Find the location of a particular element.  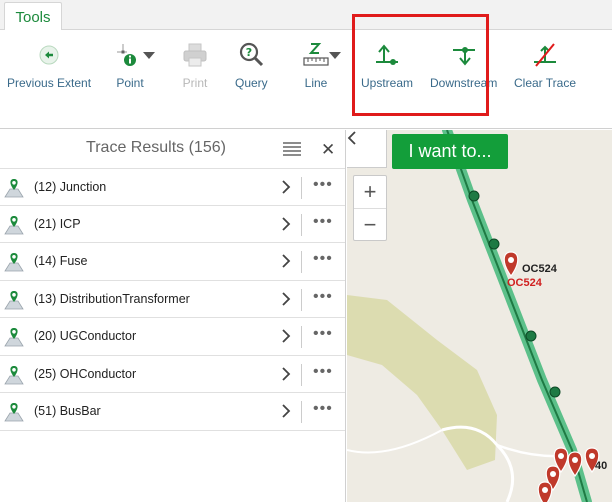

panel-title: Trace Results (156) is located at coordinates (156, 147).